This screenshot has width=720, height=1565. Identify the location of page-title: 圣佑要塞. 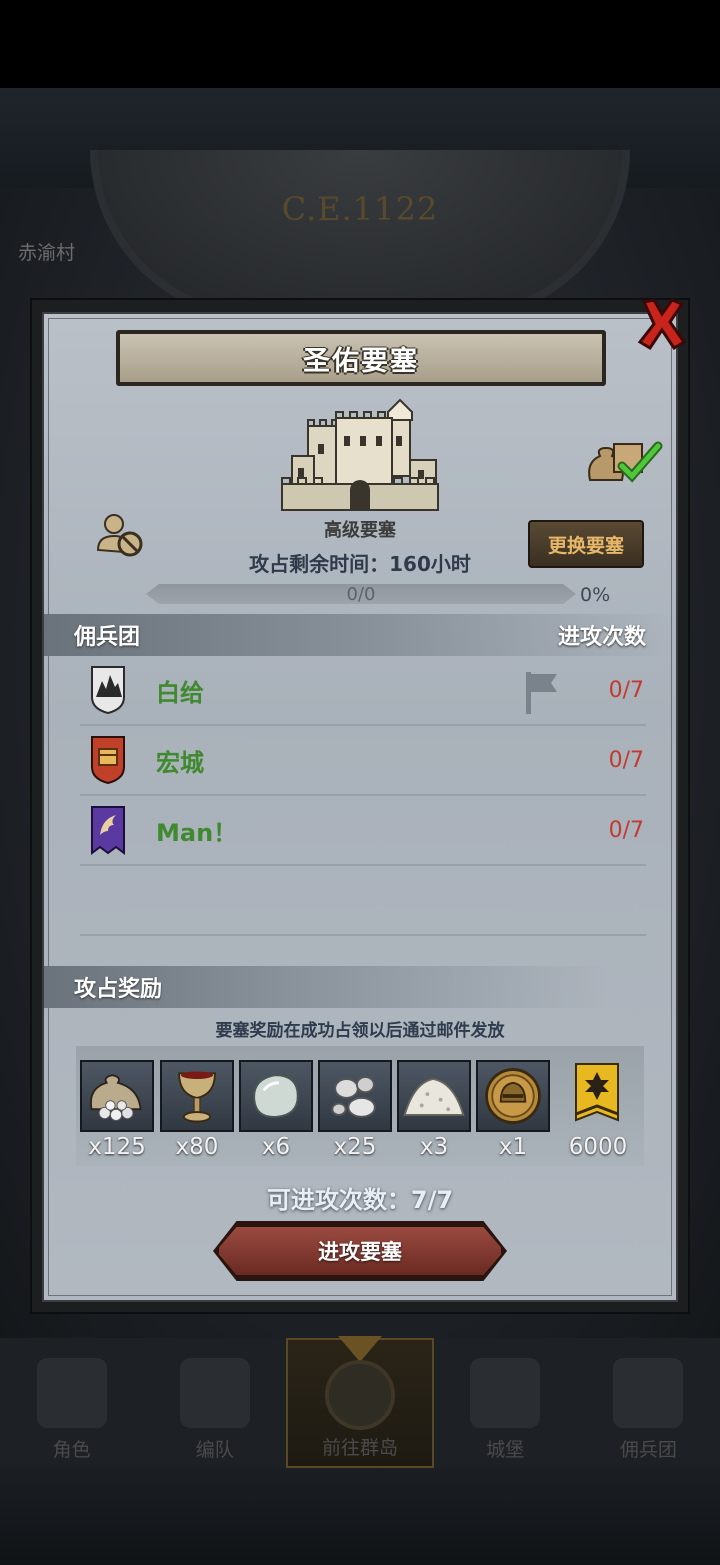
(361, 361).